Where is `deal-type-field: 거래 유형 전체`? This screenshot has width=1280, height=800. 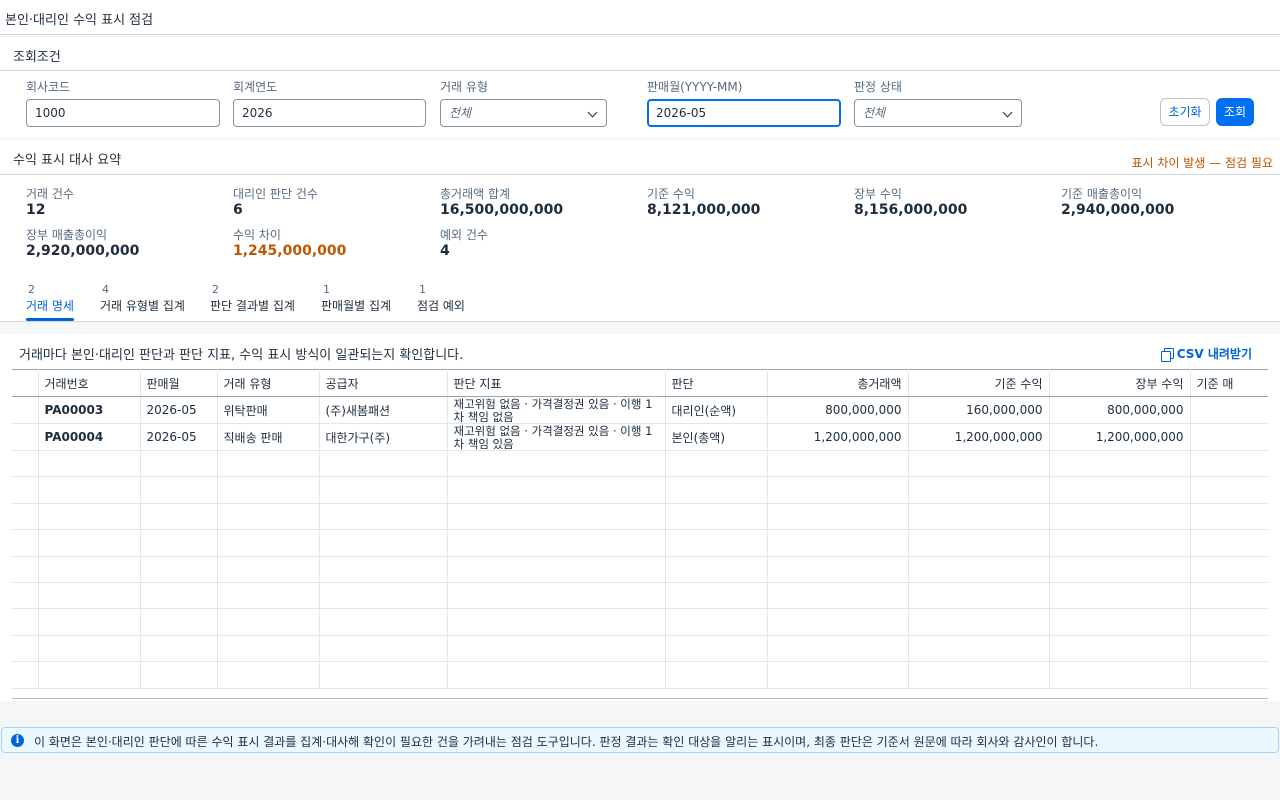 deal-type-field: 거래 유형 전체 is located at coordinates (523, 102).